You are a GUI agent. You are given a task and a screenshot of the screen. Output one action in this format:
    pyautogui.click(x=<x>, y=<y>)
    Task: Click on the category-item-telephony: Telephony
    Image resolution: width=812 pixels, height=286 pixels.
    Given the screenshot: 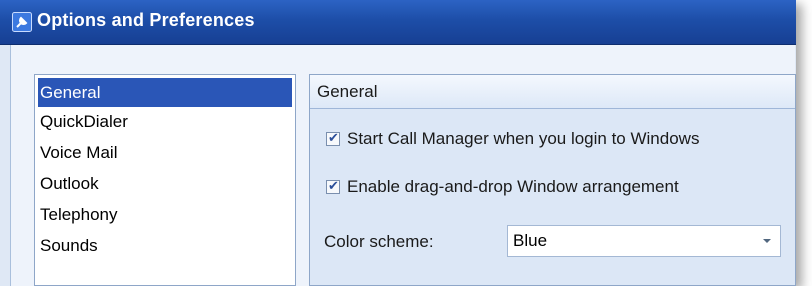 What is the action you would take?
    pyautogui.click(x=165, y=215)
    